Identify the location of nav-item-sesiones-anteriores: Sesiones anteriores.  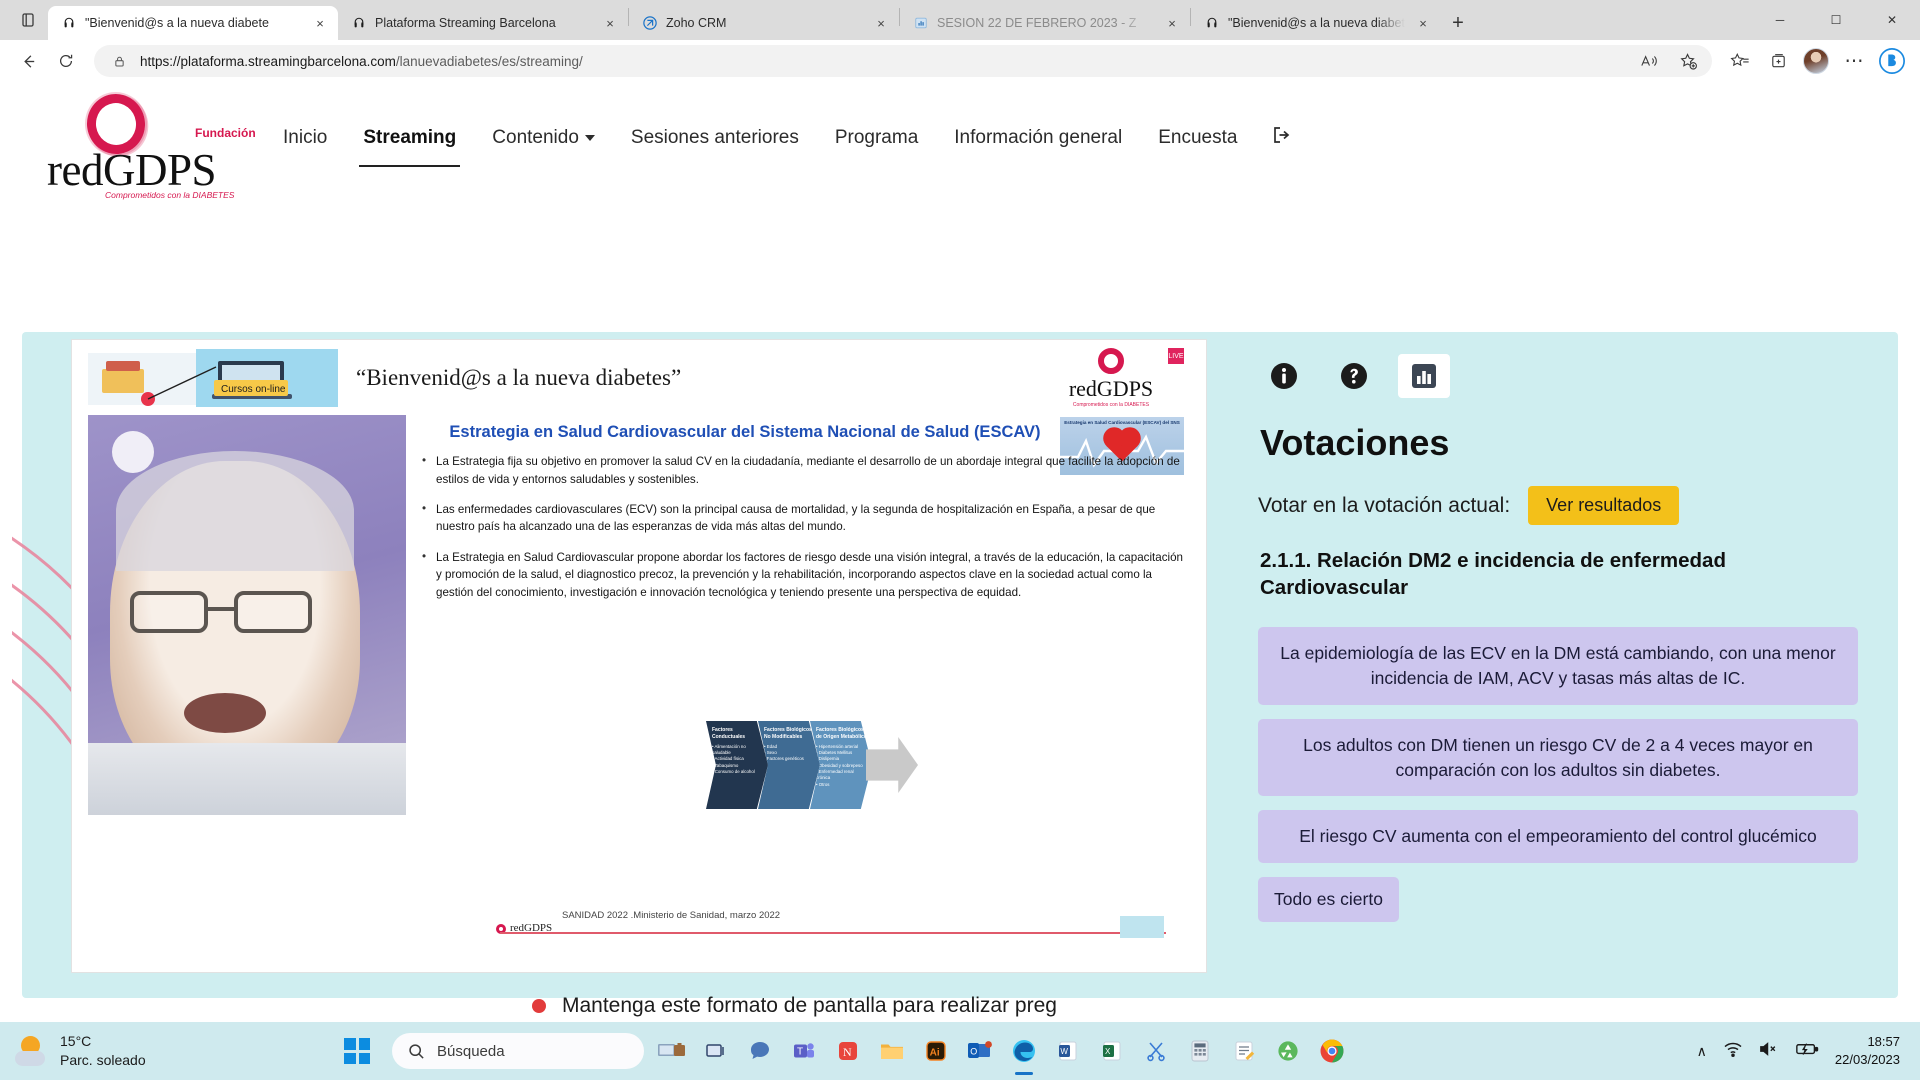
(715, 138).